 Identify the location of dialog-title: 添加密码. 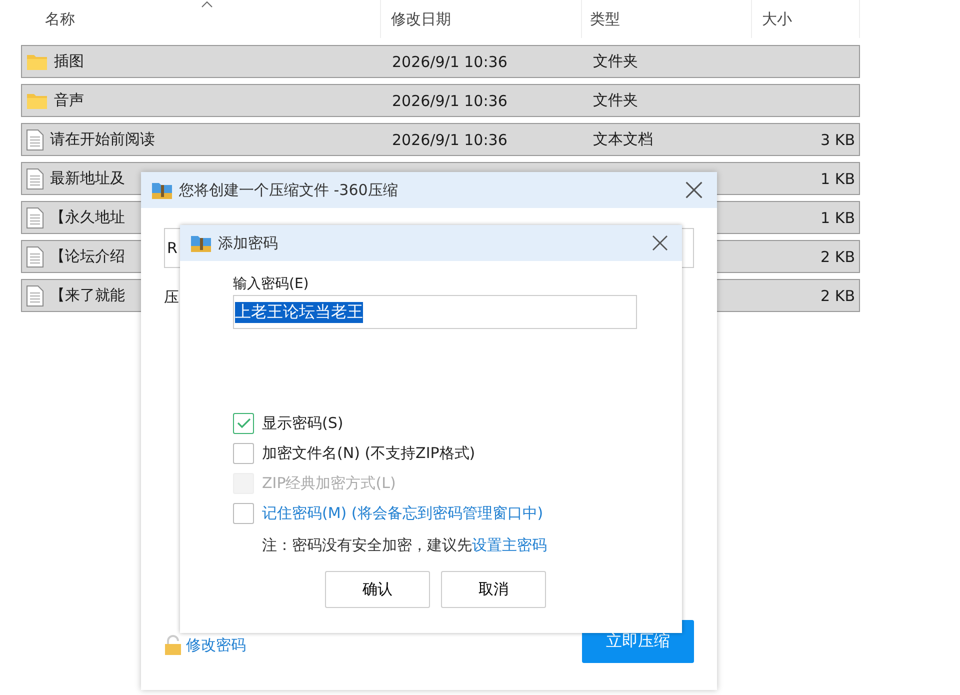
(248, 243).